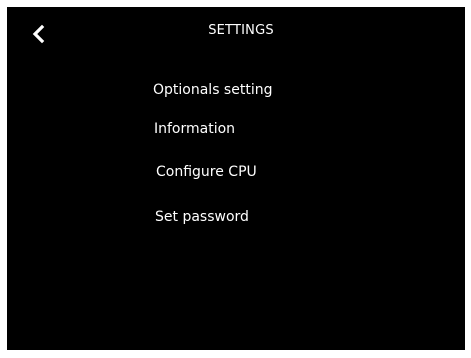 The width and height of the screenshot is (471, 358). I want to click on header-bar: SETTINGS, so click(236, 32).